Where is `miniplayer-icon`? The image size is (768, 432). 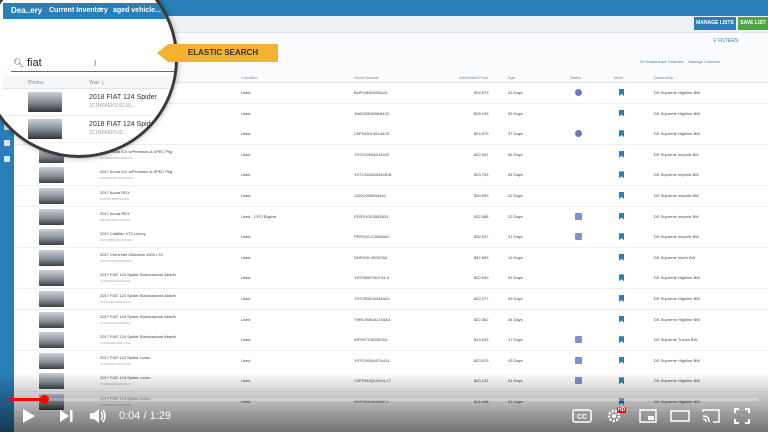
miniplayer-icon is located at coordinates (648, 416).